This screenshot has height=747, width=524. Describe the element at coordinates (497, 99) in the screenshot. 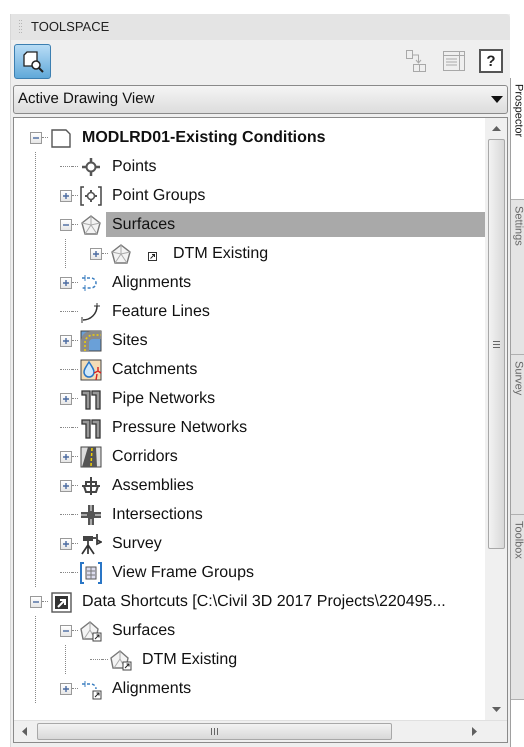

I see `dropdown-arrow-icon` at that location.